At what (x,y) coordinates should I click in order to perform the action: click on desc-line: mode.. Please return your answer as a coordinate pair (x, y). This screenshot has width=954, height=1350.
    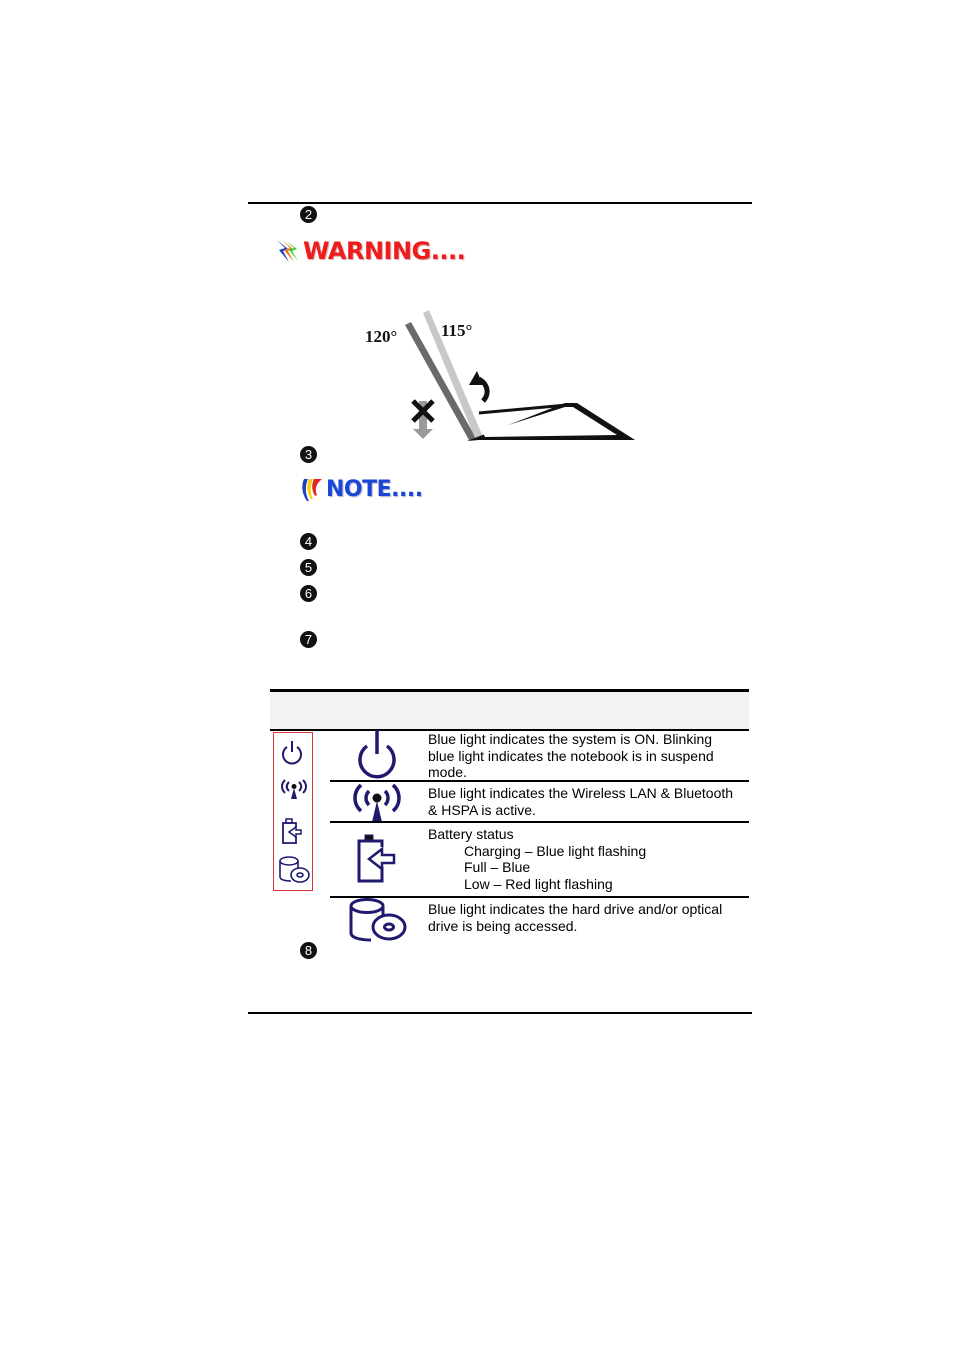
    Looking at the image, I should click on (447, 772).